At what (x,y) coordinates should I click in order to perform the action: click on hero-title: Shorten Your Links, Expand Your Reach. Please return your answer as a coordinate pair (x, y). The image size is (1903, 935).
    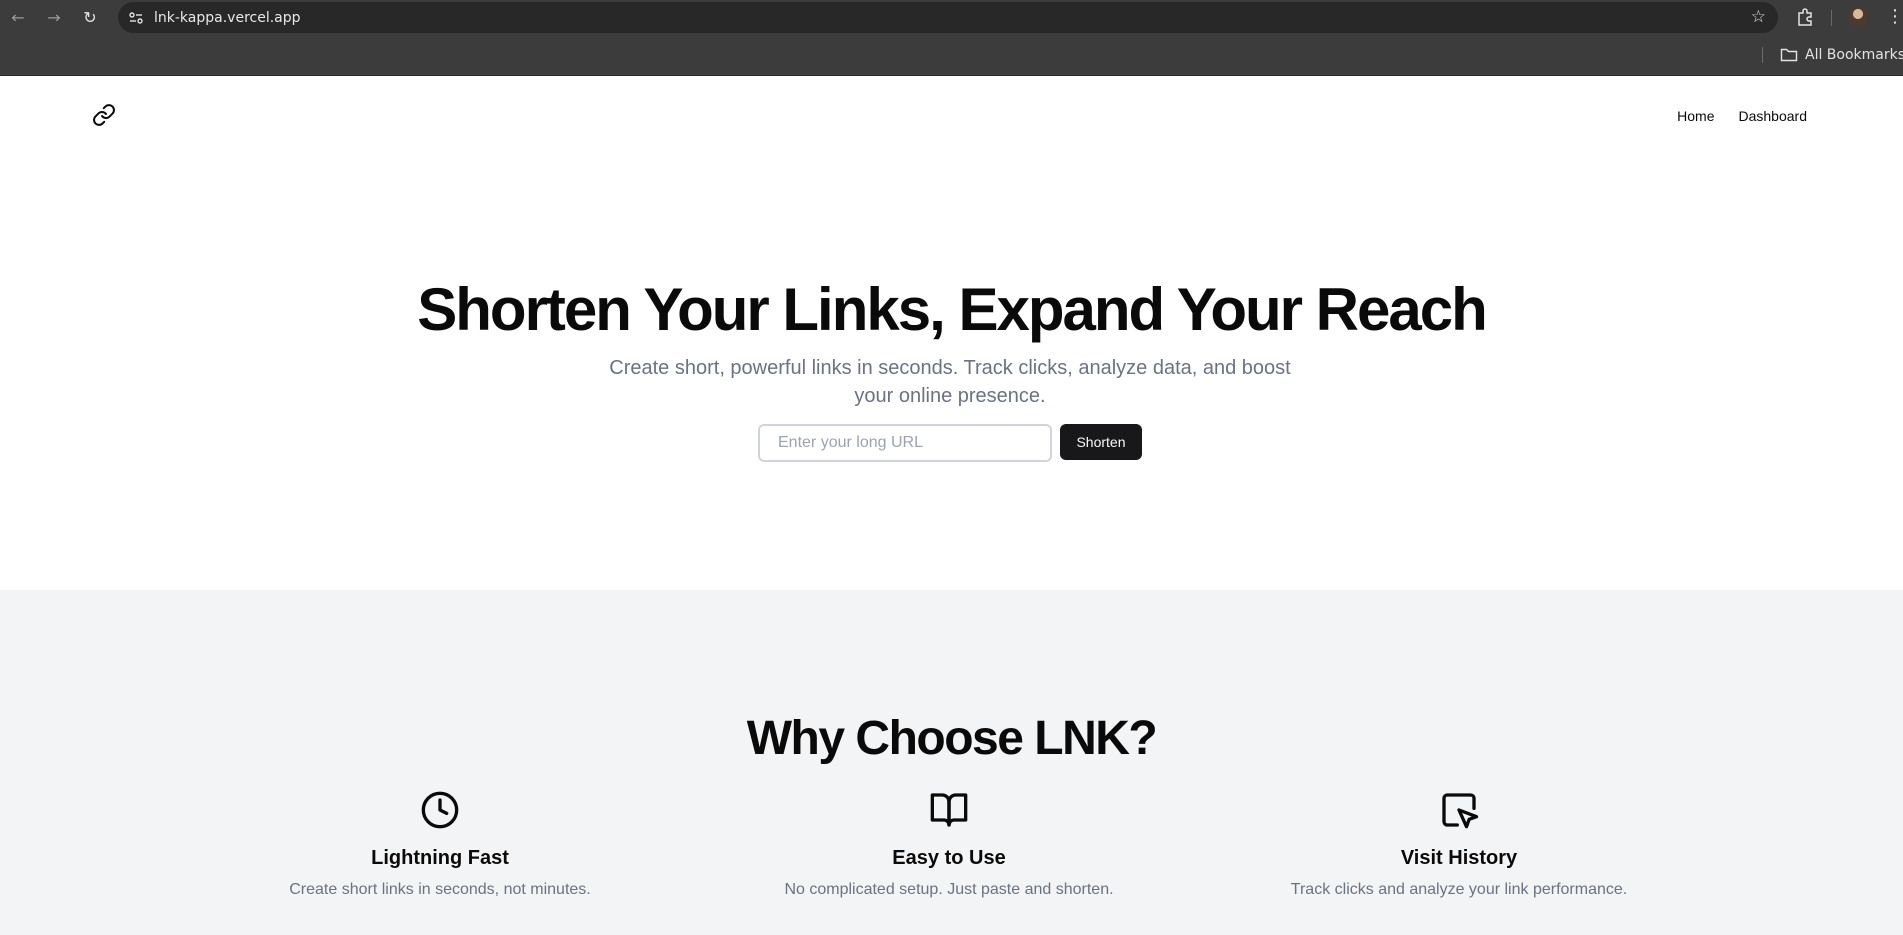
    Looking at the image, I should click on (952, 309).